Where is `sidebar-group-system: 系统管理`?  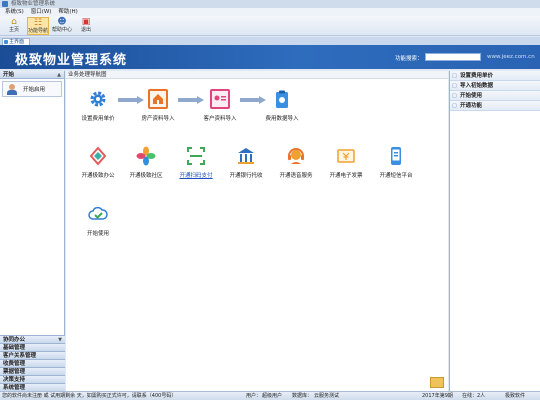 sidebar-group-system: 系统管理 is located at coordinates (32, 387).